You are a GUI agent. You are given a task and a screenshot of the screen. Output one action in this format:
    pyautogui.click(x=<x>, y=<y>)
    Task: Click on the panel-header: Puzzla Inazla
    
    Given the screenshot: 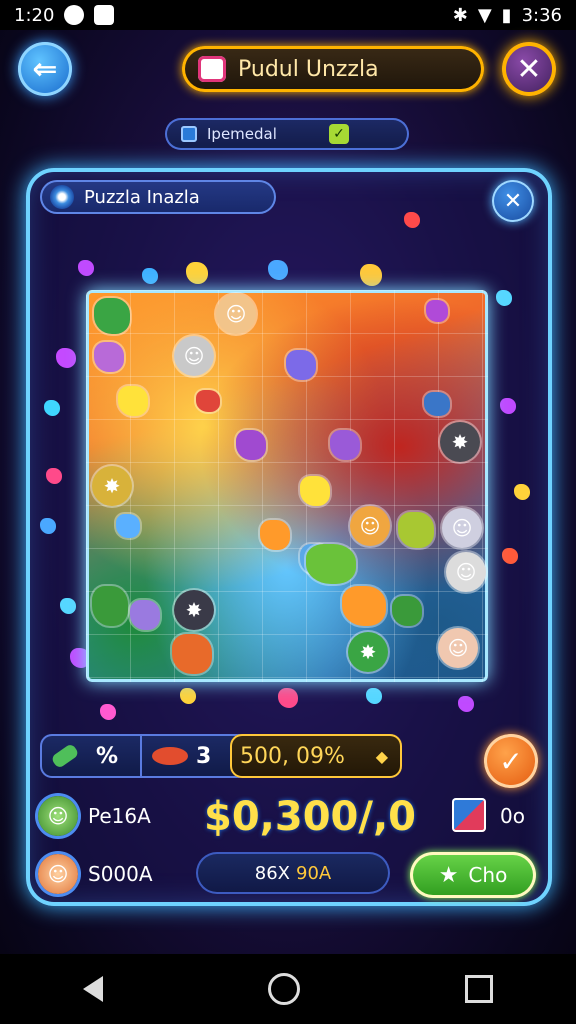 What is the action you would take?
    pyautogui.click(x=158, y=197)
    